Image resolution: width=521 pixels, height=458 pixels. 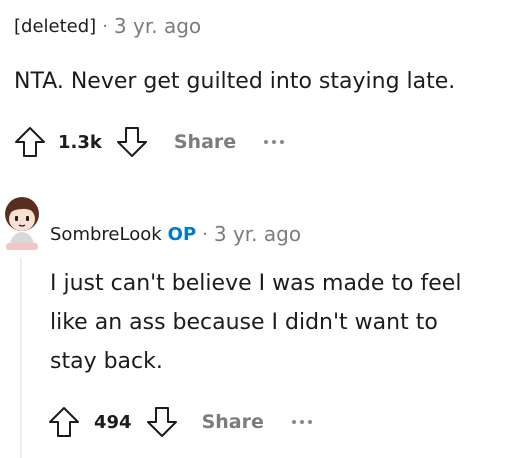 What do you see at coordinates (256, 283) in the screenshot?
I see `reply-body-line: I just can't believe I was made to feel` at bounding box center [256, 283].